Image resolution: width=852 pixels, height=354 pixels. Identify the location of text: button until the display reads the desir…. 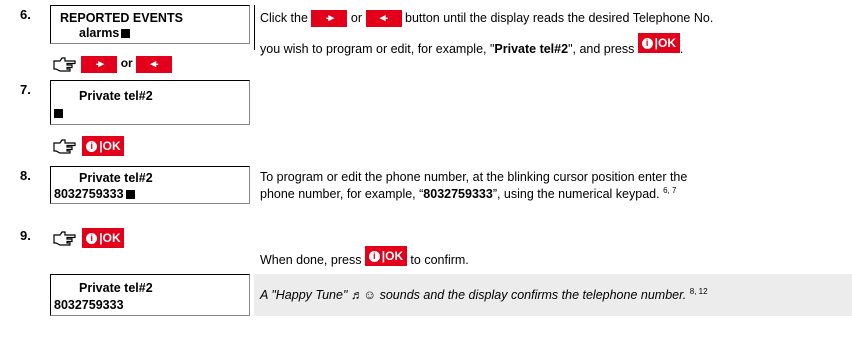
(559, 17).